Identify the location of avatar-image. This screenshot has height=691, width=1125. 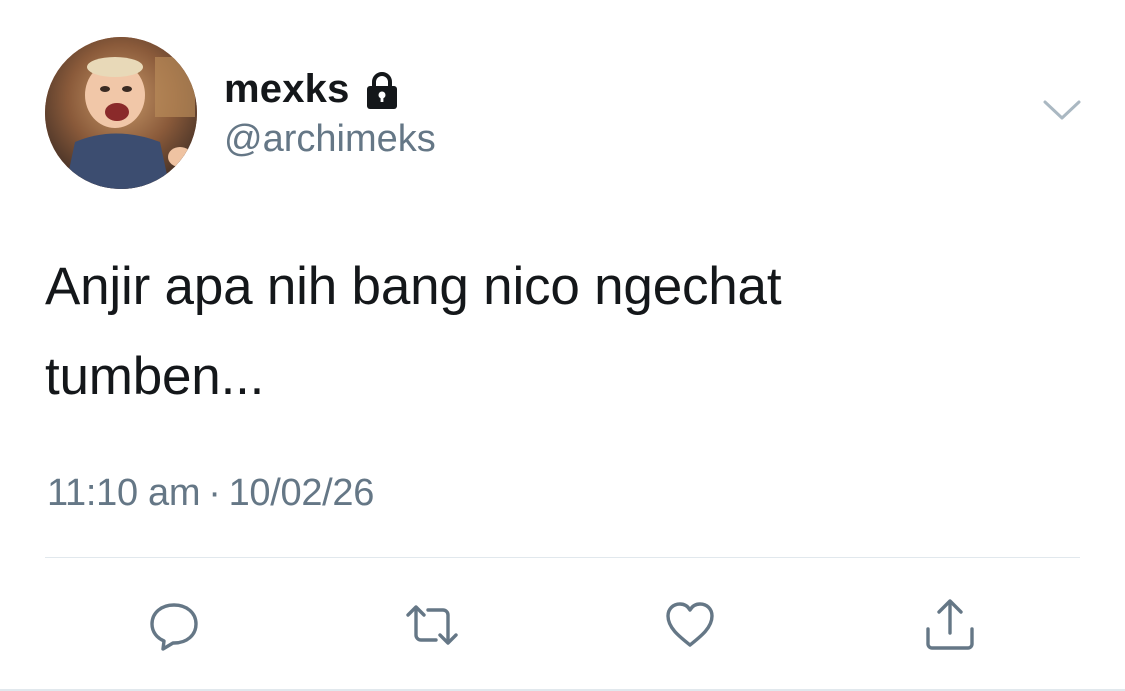
(121, 113).